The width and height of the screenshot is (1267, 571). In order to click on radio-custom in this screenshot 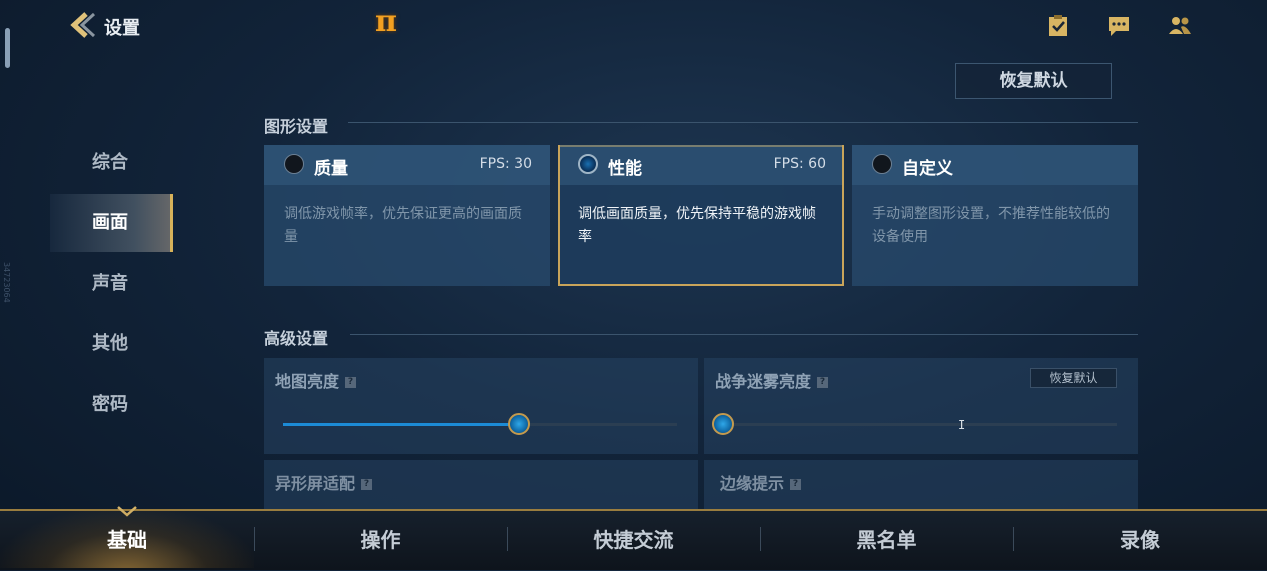, I will do `click(882, 164)`.